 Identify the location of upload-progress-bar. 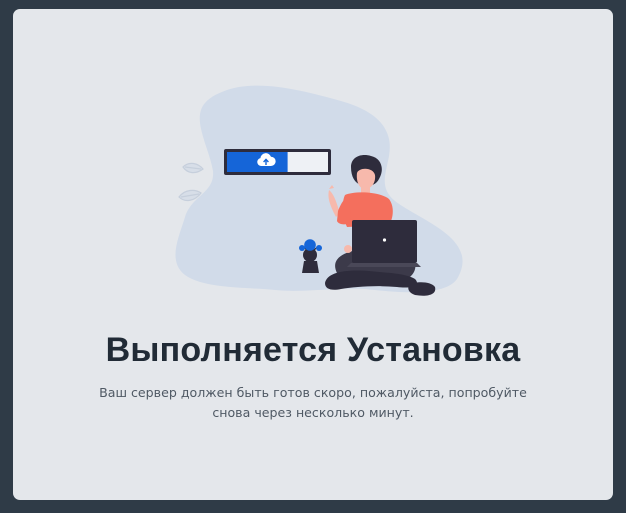
(277, 162).